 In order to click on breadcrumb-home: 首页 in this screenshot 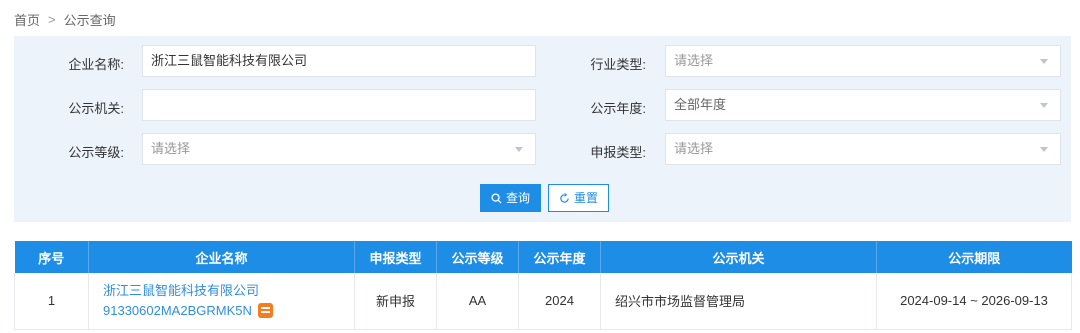, I will do `click(27, 19)`.